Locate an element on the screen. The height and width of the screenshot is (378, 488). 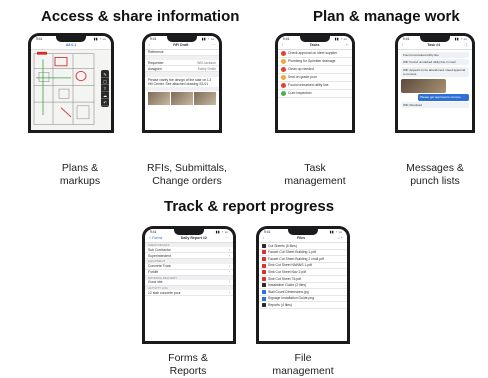
drawing-screen: 9:41 ▮▮ ◔ ▭ A3.0.1 ✎ ▢ T ☁ ↶ is located at coordinates (71, 83).